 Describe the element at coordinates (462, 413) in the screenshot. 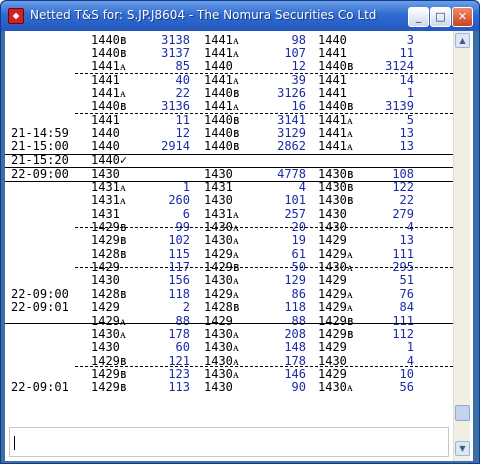

I see `scroll-thumb` at that location.